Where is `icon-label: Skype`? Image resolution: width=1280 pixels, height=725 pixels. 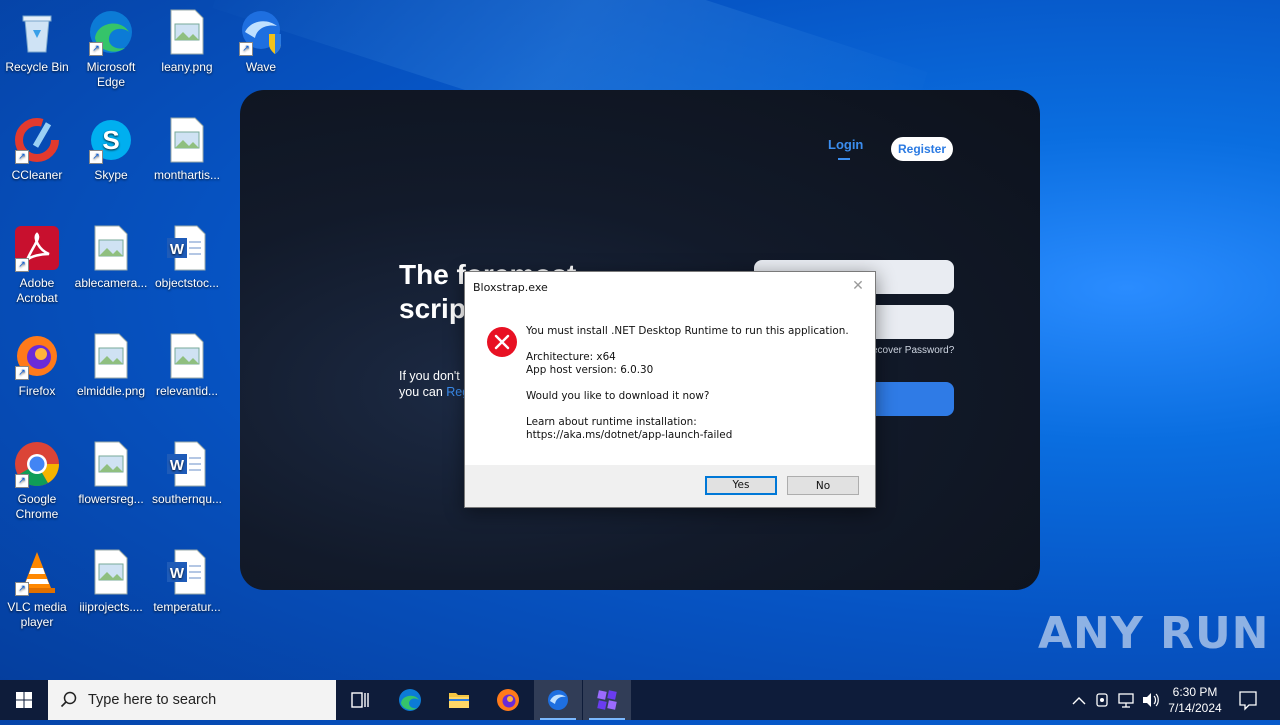 icon-label: Skype is located at coordinates (111, 175).